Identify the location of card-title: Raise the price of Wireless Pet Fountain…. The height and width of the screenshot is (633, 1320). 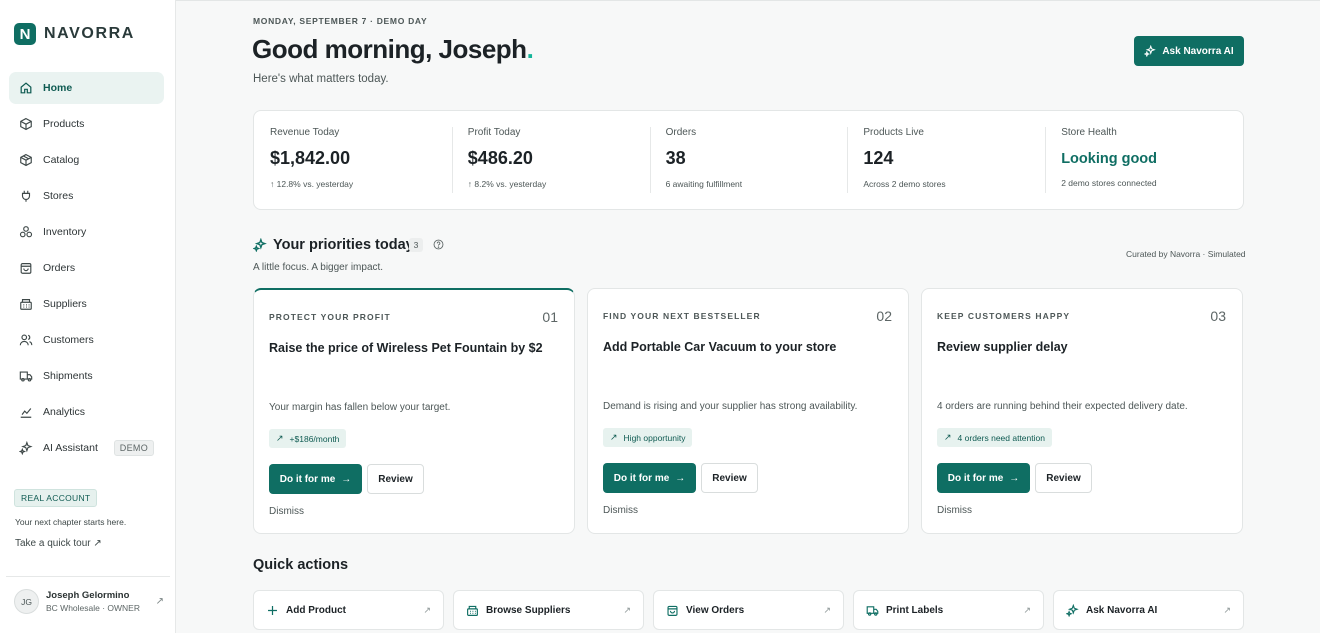
(406, 348).